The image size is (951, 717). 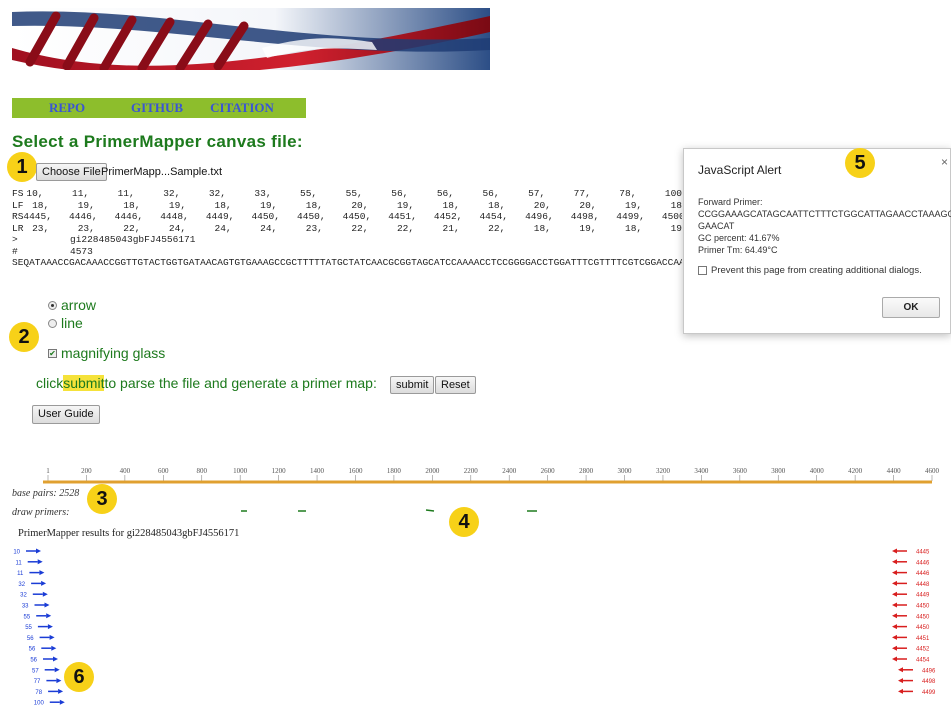 I want to click on nav-link-github: GITHUB, so click(x=157, y=108).